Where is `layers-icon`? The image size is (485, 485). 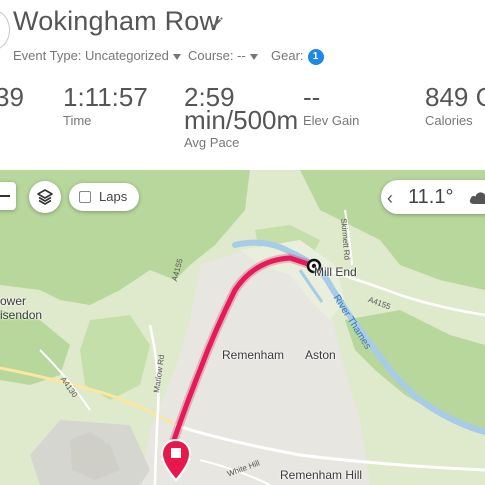
layers-icon is located at coordinates (45, 197).